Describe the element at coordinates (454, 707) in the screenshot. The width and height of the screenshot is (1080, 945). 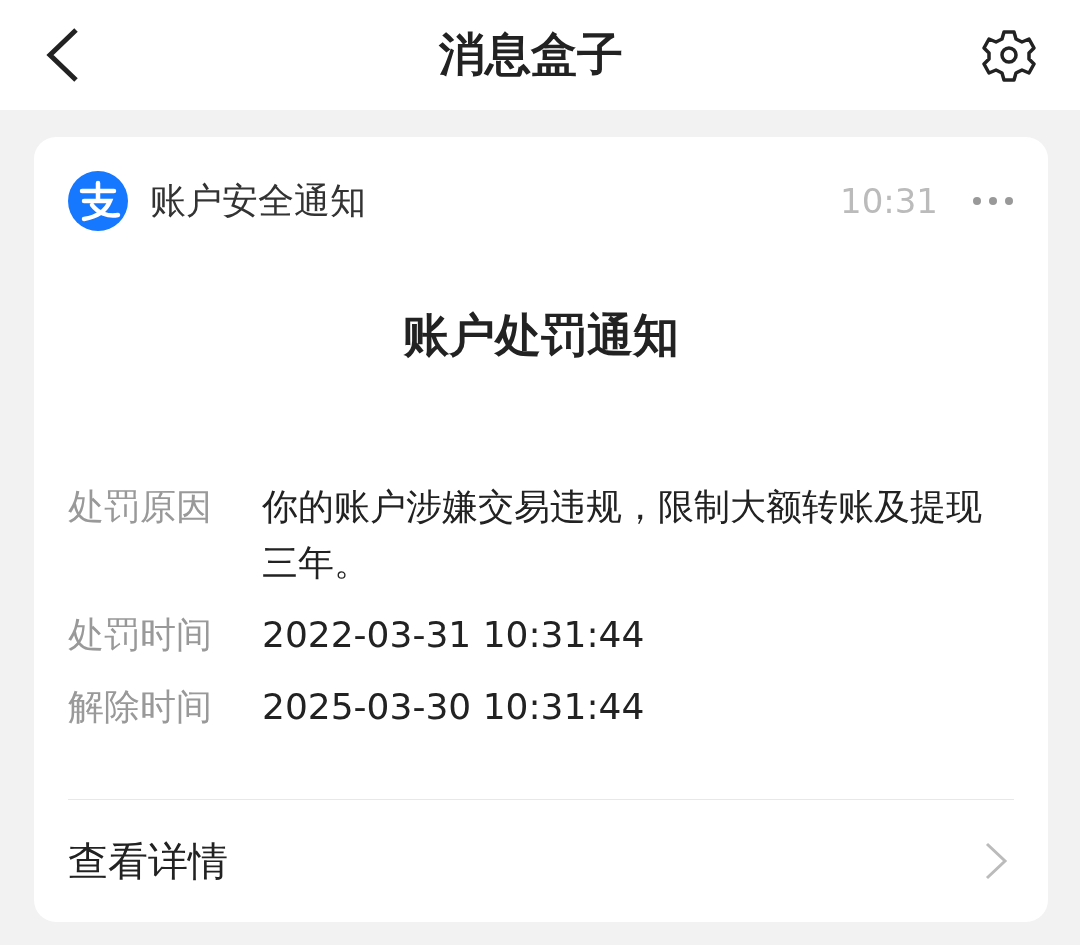
I see `detail-value: 2025-03-30 10:31:44` at that location.